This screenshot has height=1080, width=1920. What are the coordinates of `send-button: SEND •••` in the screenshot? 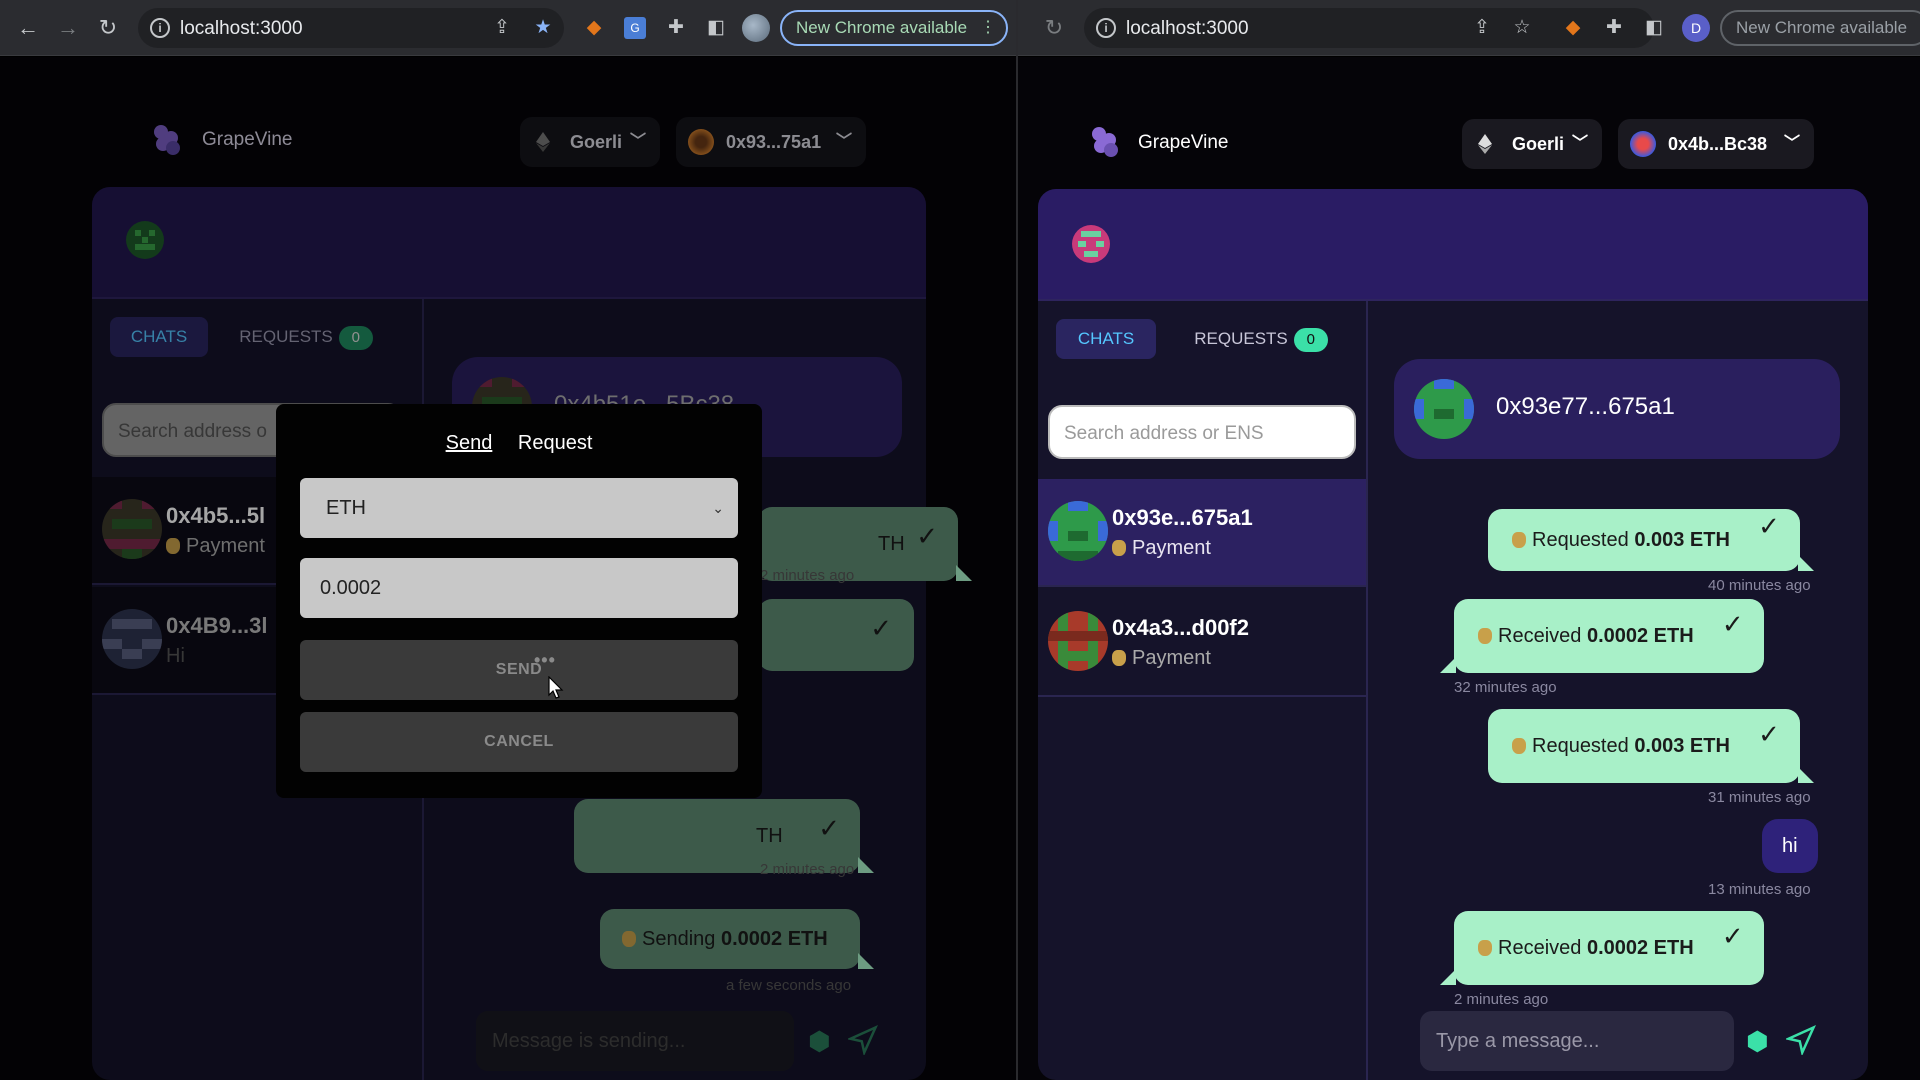 It's located at (519, 670).